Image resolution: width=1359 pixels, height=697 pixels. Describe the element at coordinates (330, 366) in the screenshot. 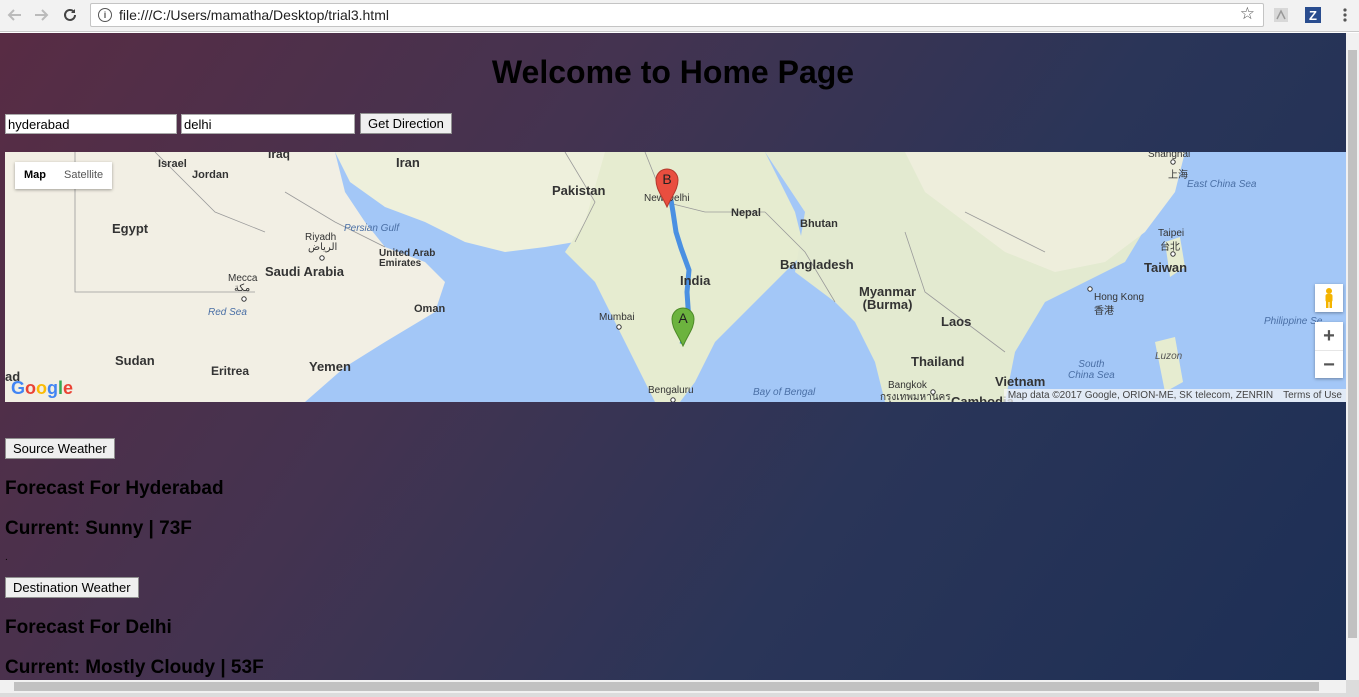

I see `map-label-yemen: Yemen` at that location.